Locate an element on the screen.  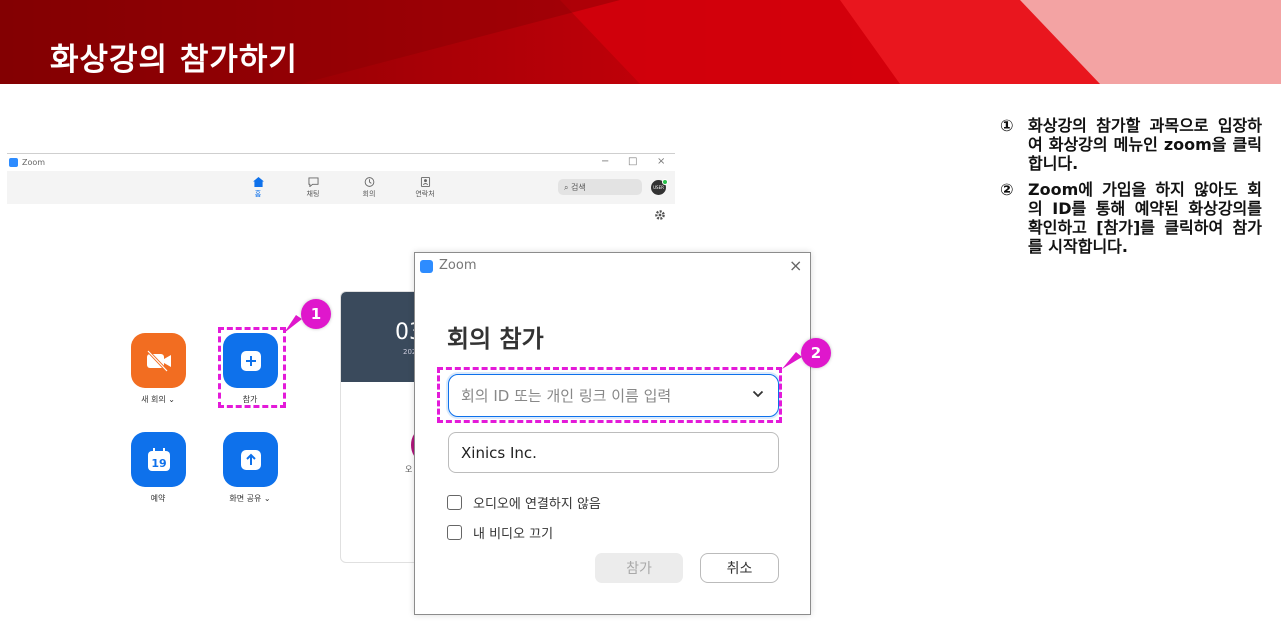
step-badge-2: 2 is located at coordinates (816, 353).